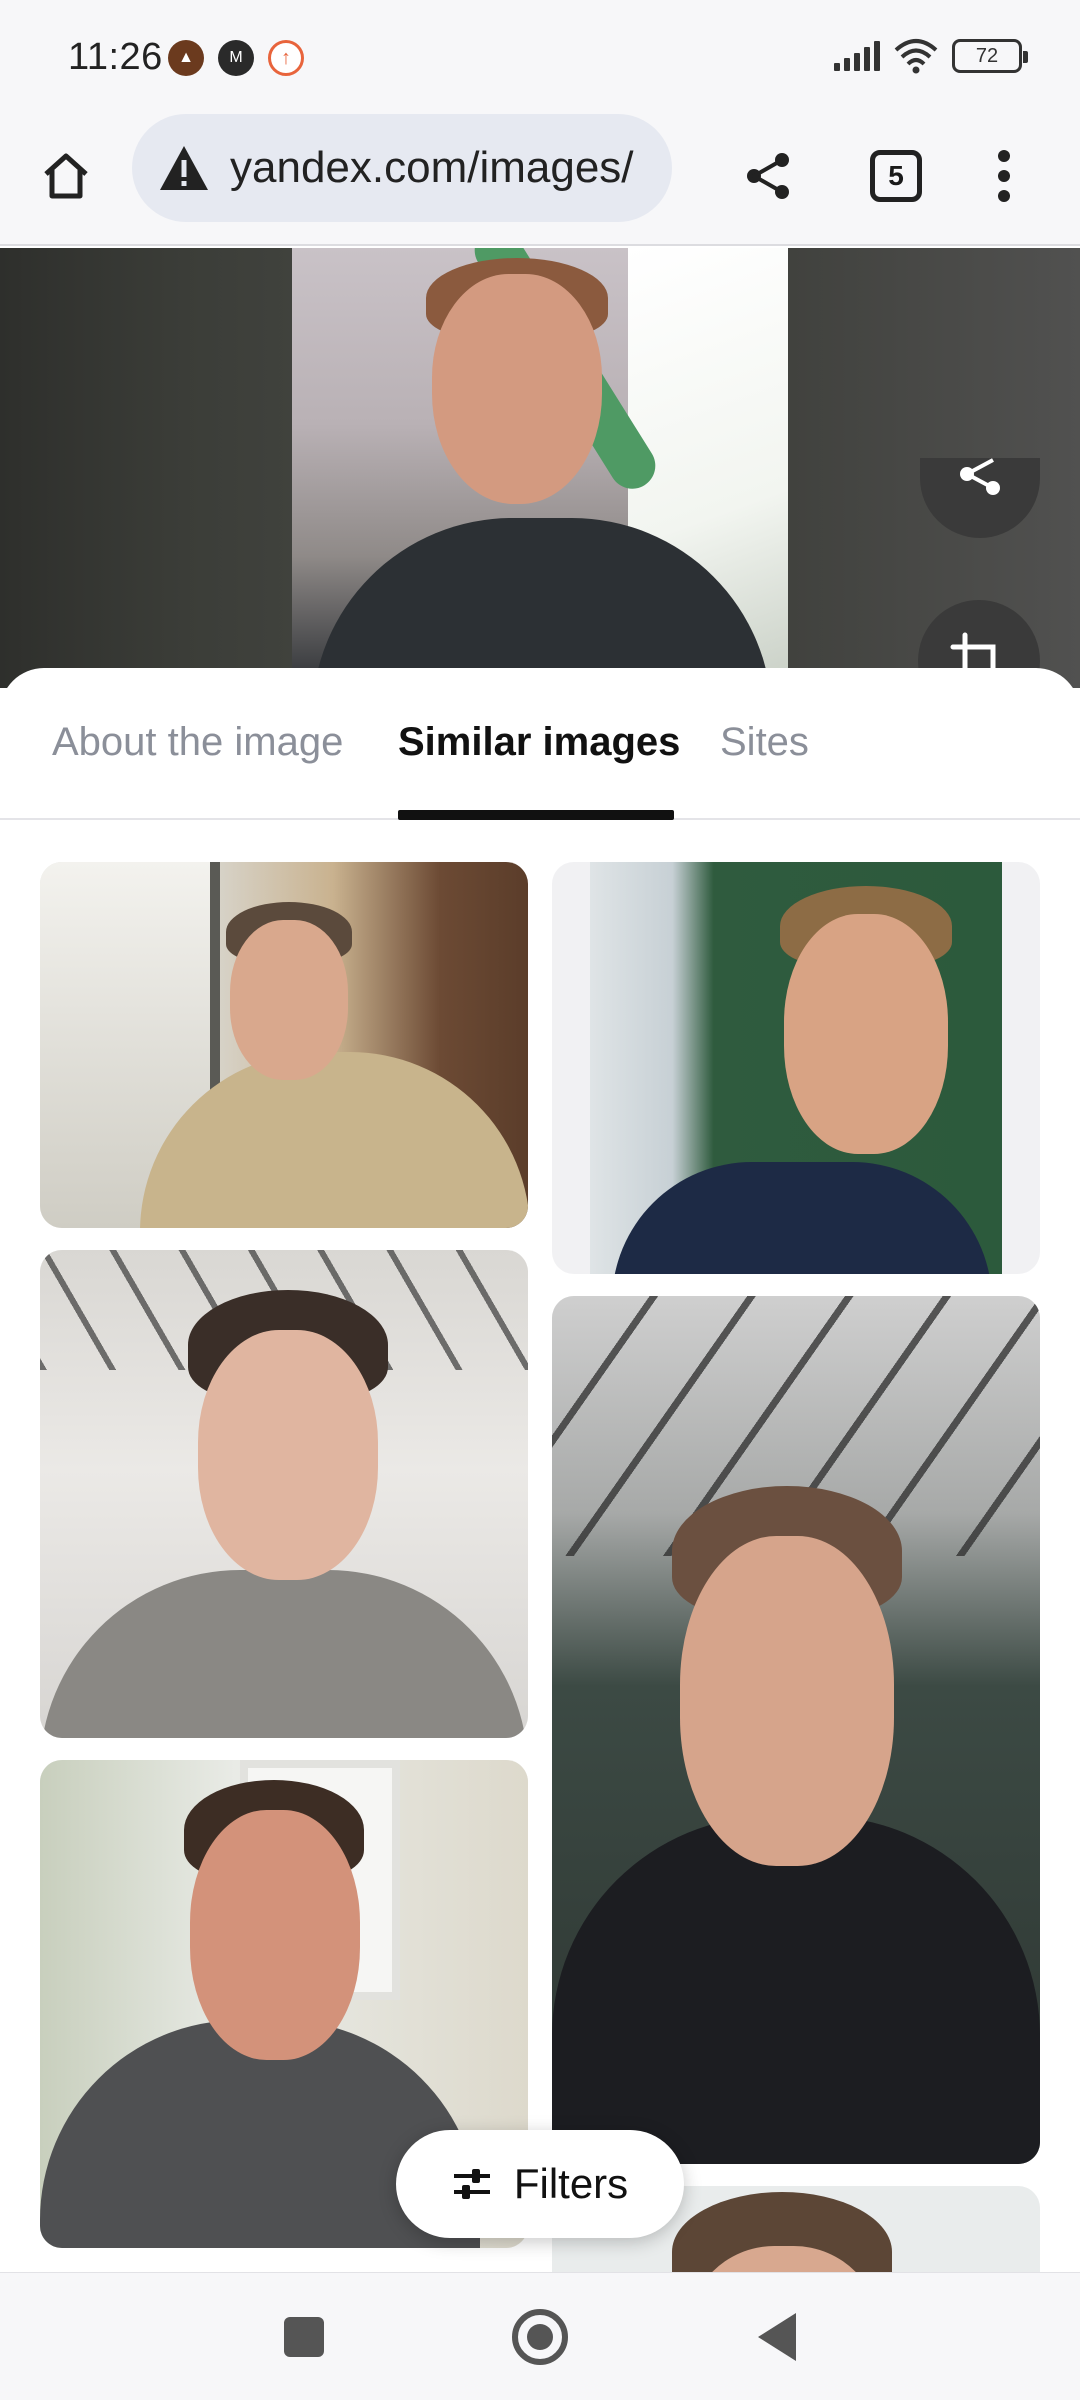  What do you see at coordinates (517, 389) in the screenshot?
I see `preview-face` at bounding box center [517, 389].